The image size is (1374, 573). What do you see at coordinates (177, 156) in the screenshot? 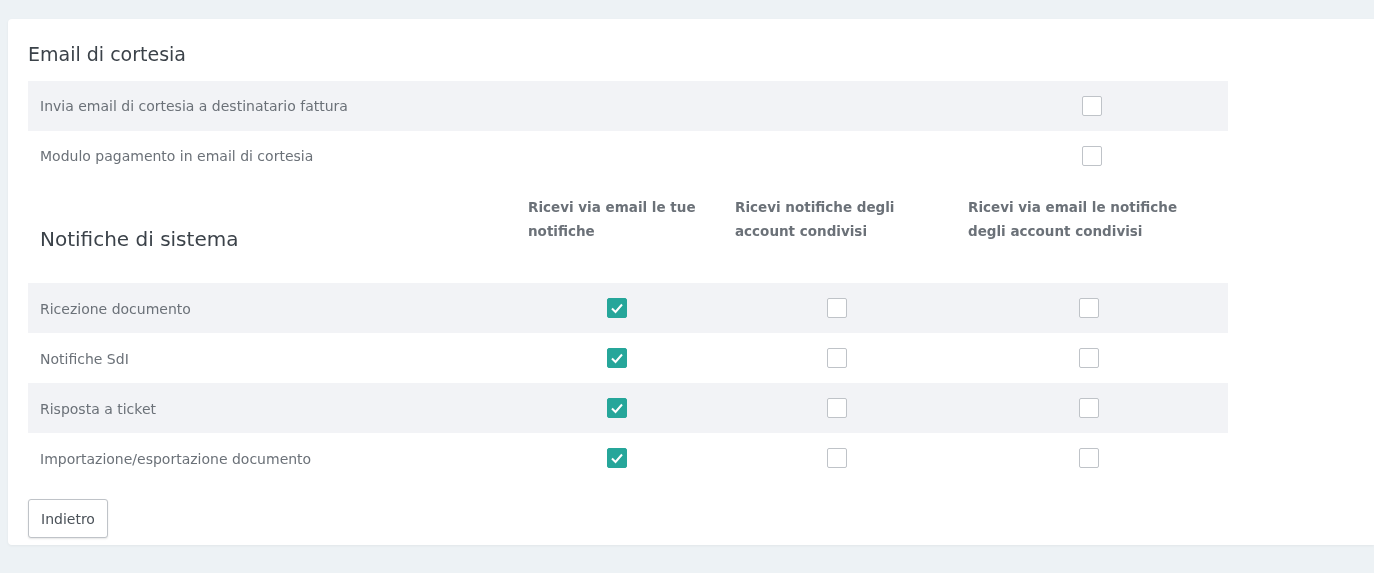
I see `setting-label: Modulo pagamento in email di cortesia` at bounding box center [177, 156].